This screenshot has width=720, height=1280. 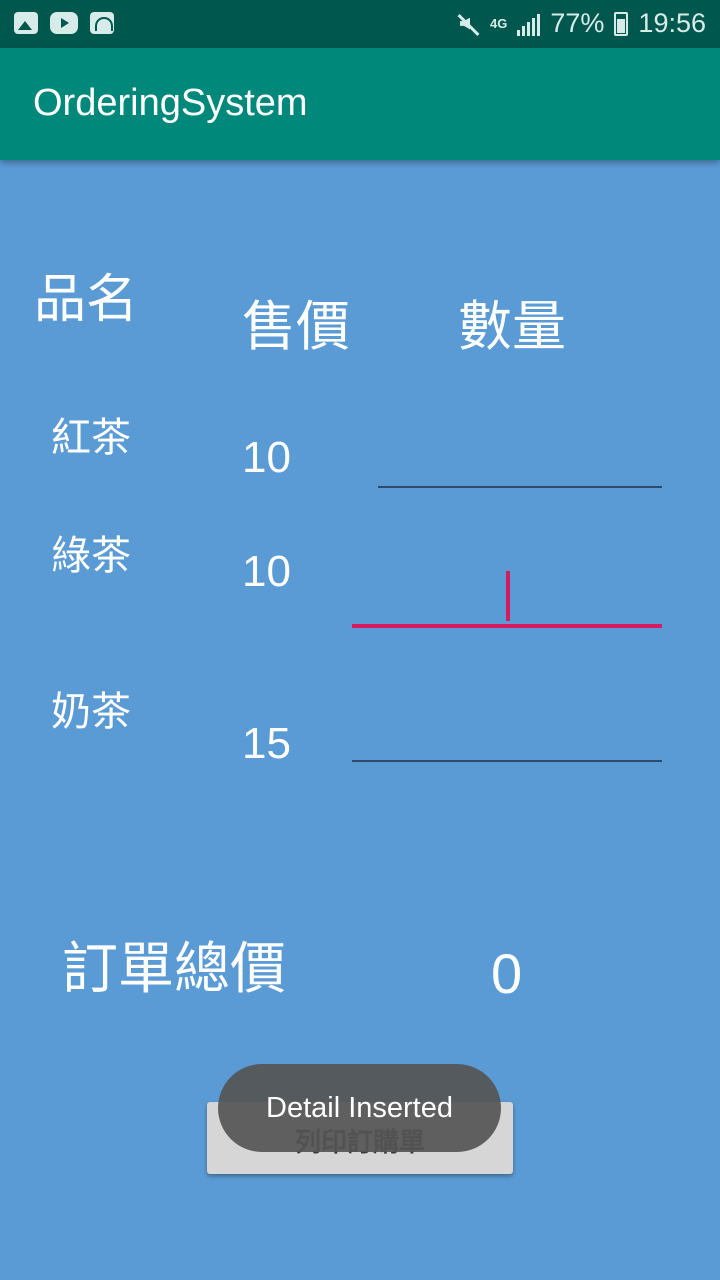 I want to click on signal-icon, so click(x=529, y=24).